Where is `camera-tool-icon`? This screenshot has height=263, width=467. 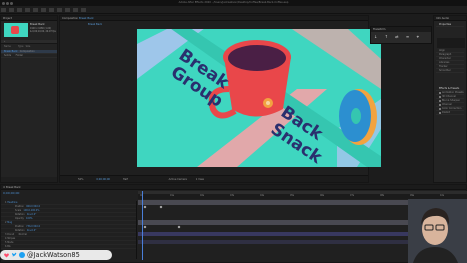 camera-tool-icon is located at coordinates (43, 10).